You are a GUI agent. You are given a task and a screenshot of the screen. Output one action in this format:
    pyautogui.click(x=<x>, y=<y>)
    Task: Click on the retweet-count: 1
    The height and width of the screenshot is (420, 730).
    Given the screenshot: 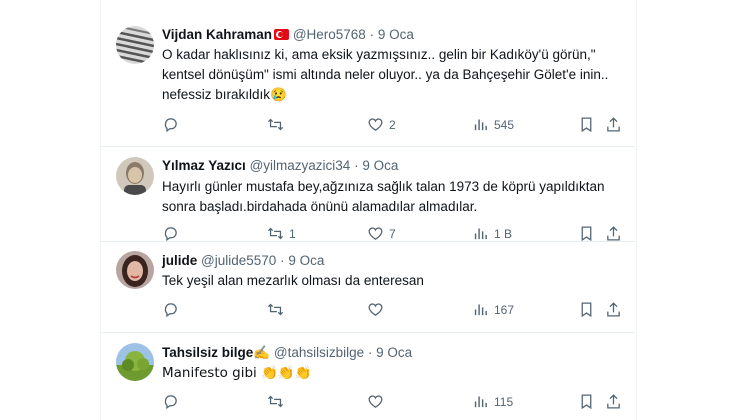 What is the action you would take?
    pyautogui.click(x=292, y=233)
    